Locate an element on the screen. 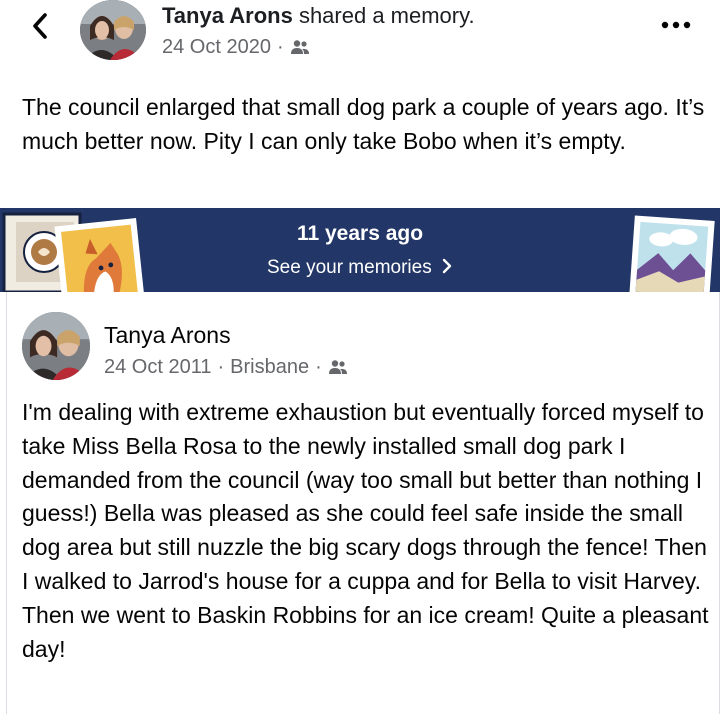  memory-header: Tanya Arons shared a memory. is located at coordinates (318, 16).